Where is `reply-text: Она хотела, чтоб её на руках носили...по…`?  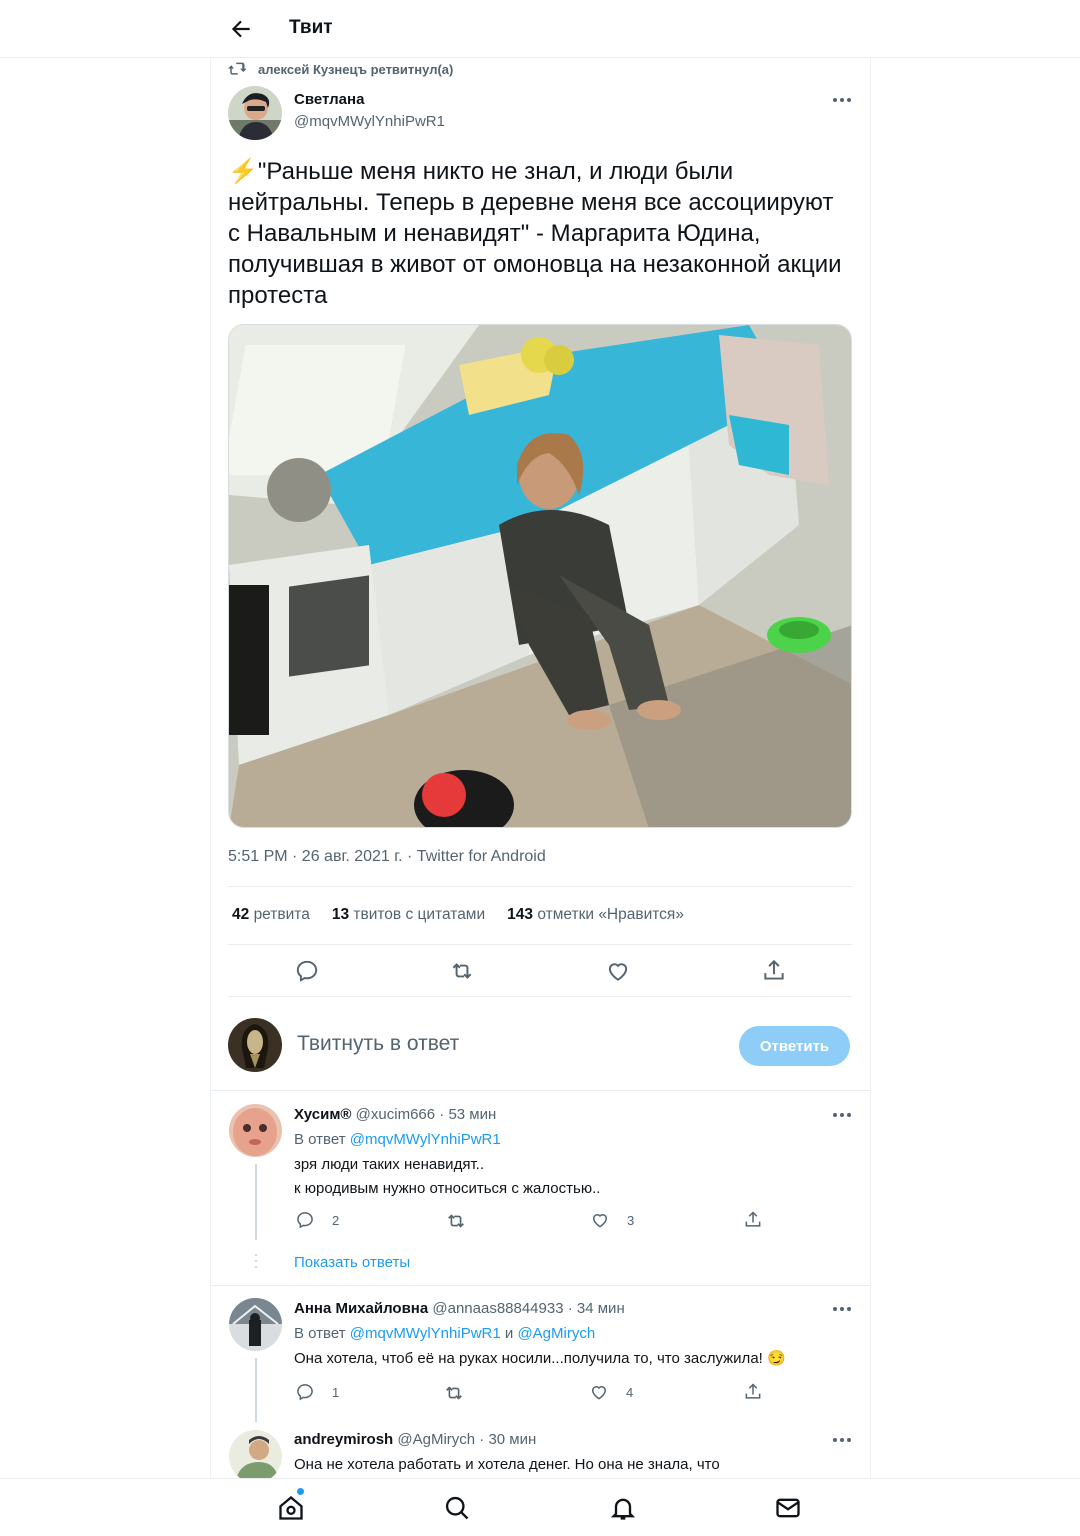
reply-text: Она хотела, чтоб её на руках носили...по… is located at coordinates (540, 1358).